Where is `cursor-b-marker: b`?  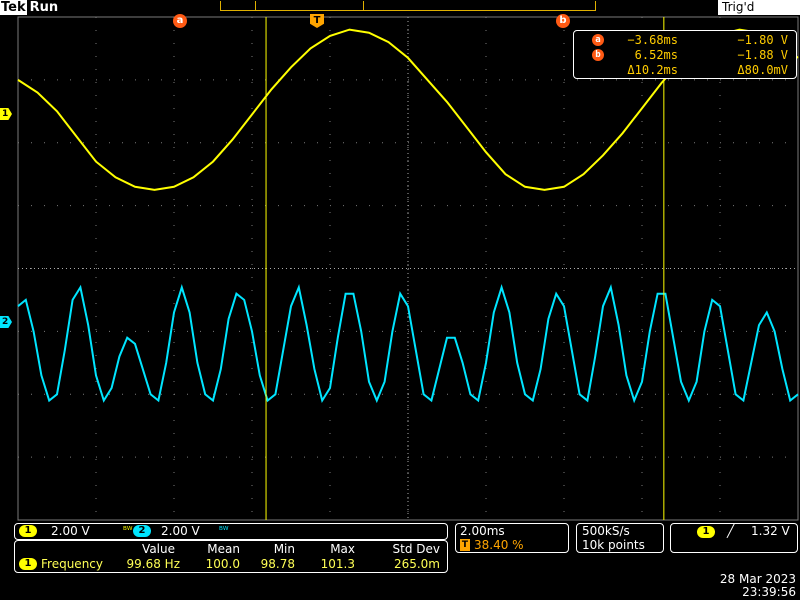 cursor-b-marker: b is located at coordinates (563, 21).